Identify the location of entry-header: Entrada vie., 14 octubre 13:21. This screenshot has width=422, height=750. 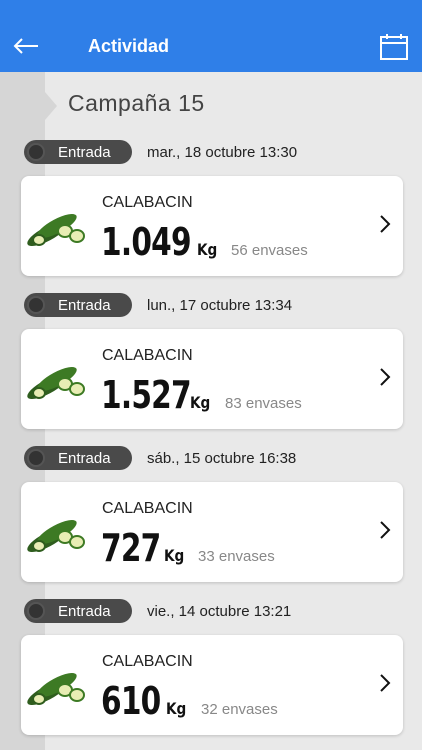
(223, 611).